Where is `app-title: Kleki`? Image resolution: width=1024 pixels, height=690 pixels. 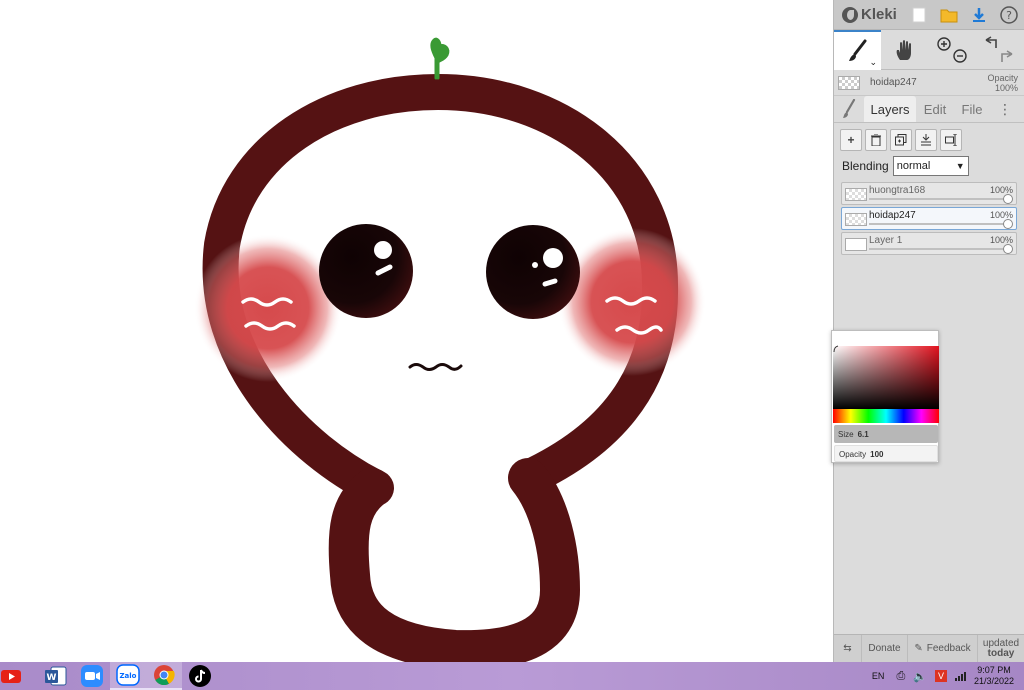 app-title: Kleki is located at coordinates (879, 14).